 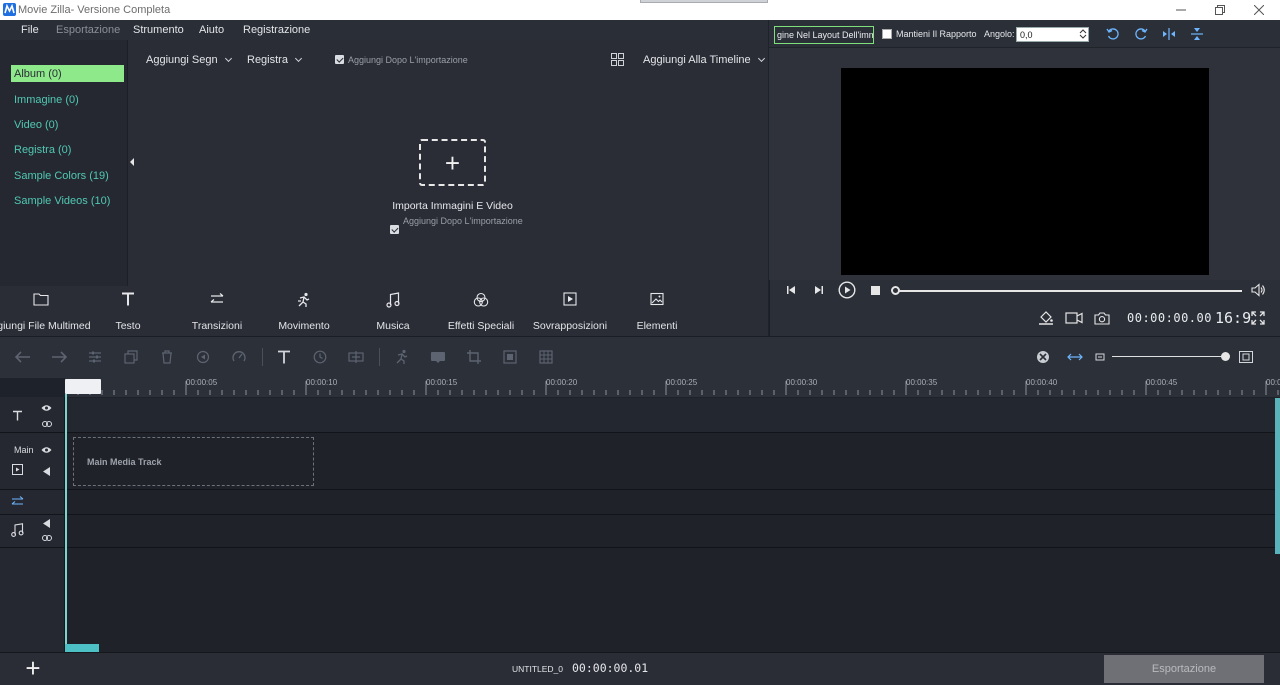 I want to click on vertical-scrollbar, so click(x=1277, y=476).